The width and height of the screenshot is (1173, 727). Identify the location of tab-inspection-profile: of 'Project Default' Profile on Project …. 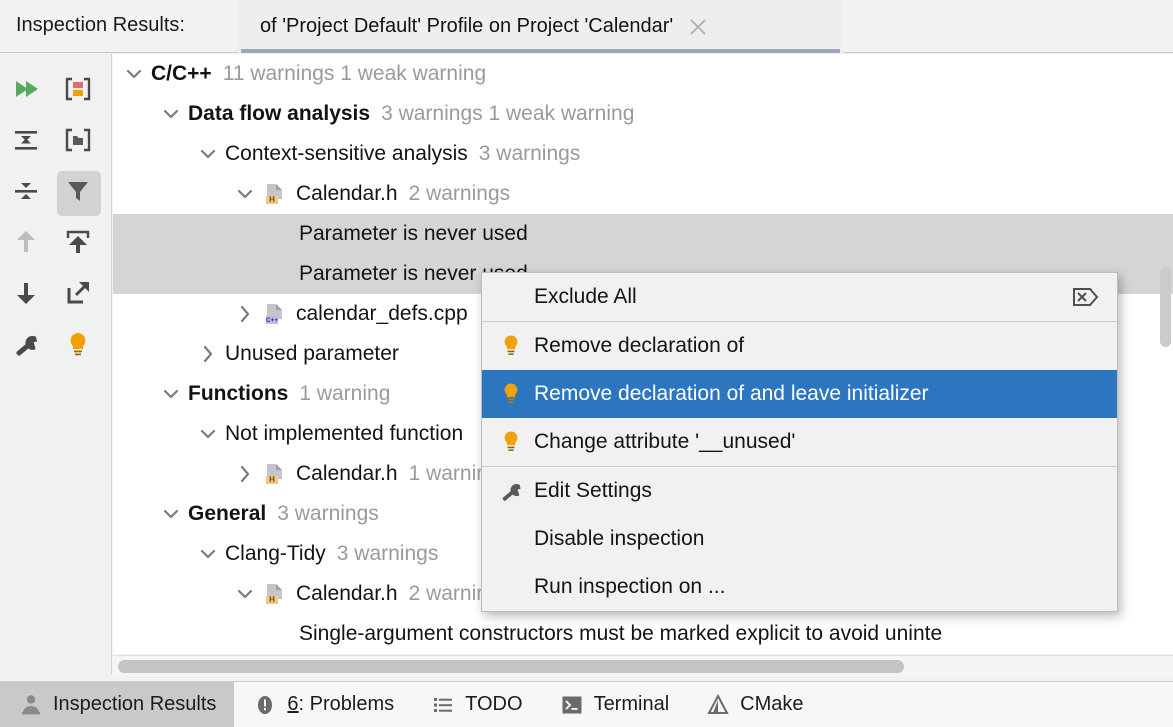
(540, 26).